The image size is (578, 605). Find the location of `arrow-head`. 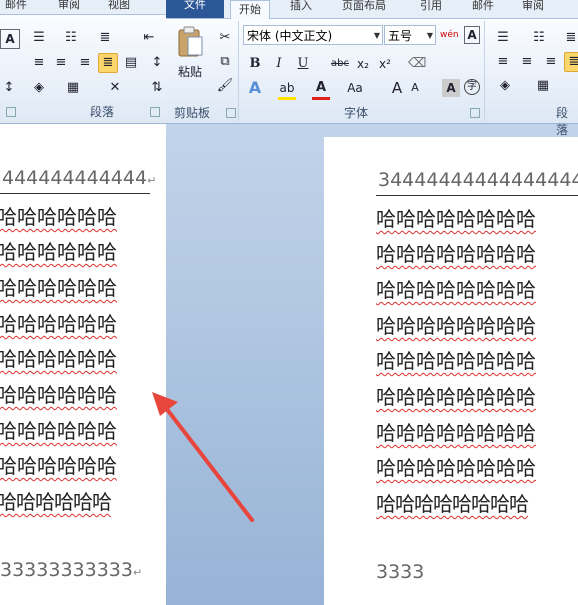

arrow-head is located at coordinates (165, 404).